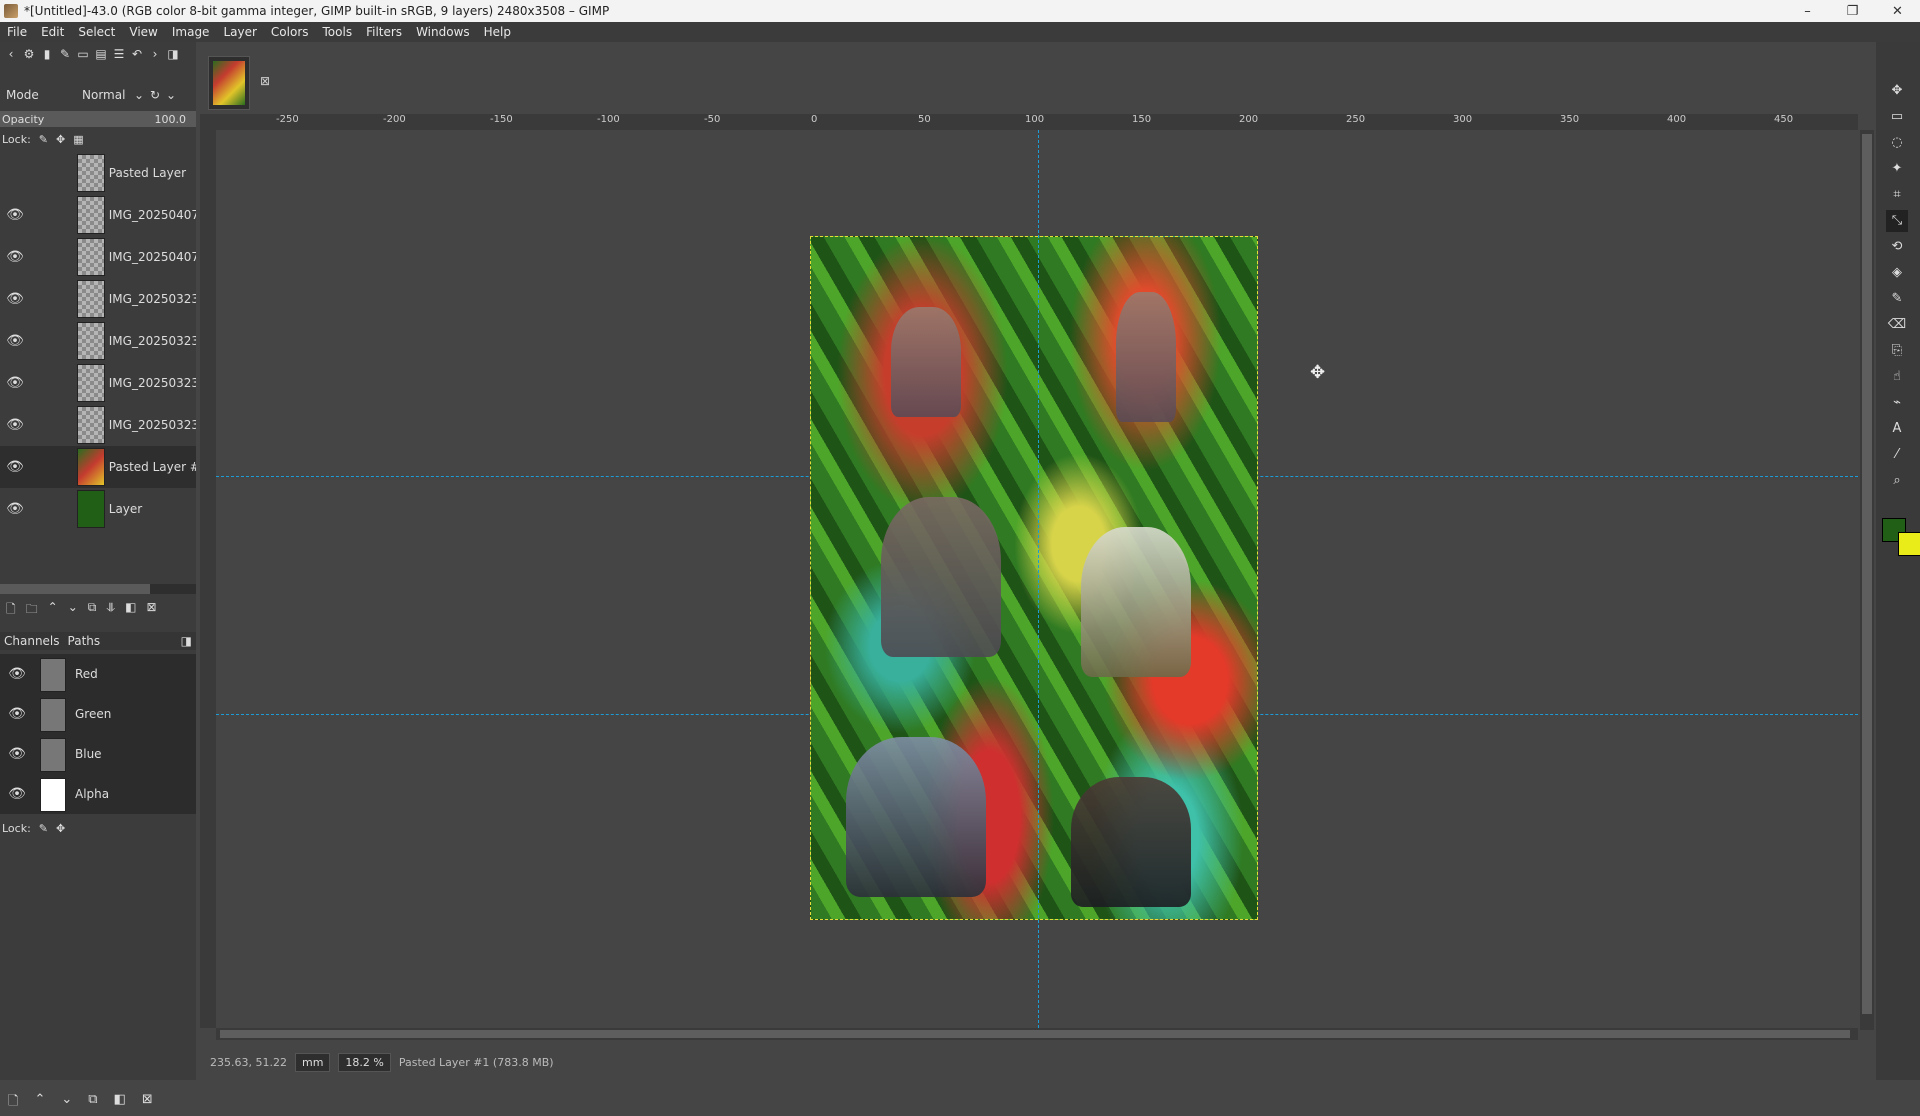  What do you see at coordinates (119, 54) in the screenshot?
I see `layers-icon: ☰` at bounding box center [119, 54].